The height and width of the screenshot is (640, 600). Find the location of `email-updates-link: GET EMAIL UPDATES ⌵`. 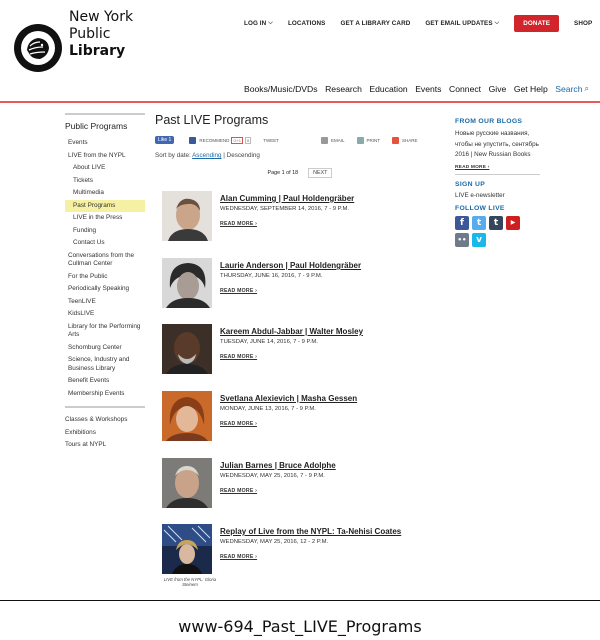

email-updates-link: GET EMAIL UPDATES ⌵ is located at coordinates (462, 23).